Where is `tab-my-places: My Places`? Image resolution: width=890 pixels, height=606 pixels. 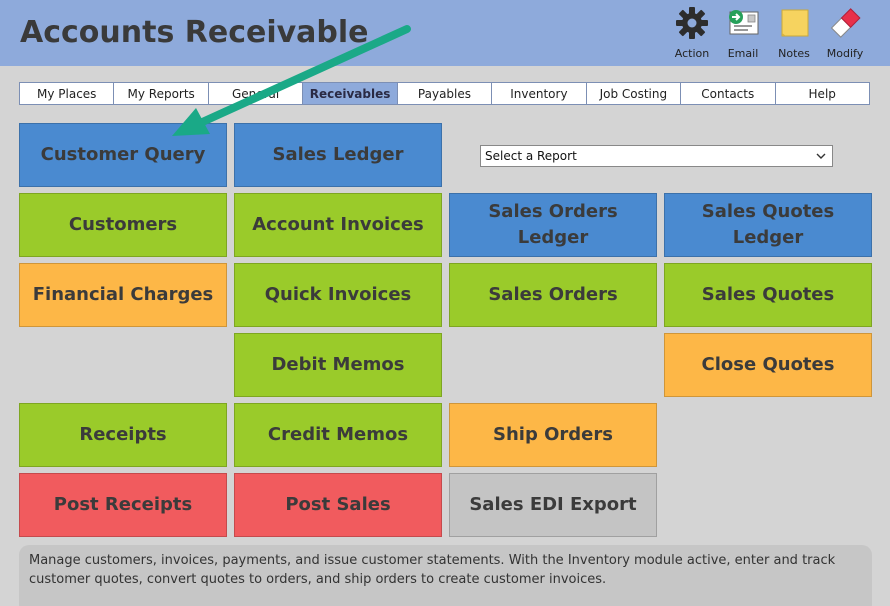 tab-my-places: My Places is located at coordinates (67, 93).